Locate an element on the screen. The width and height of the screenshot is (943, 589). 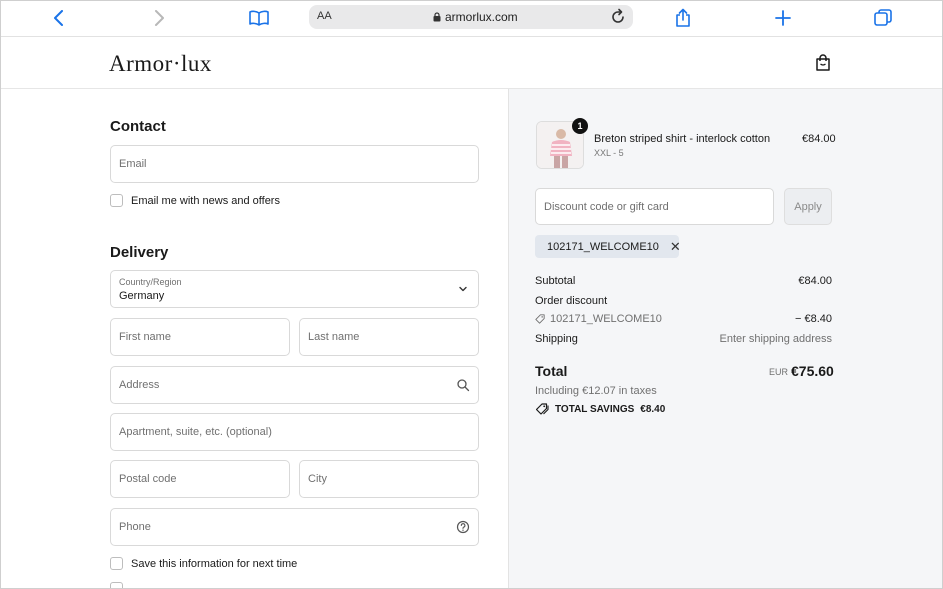
country-select: Country/Region Germany is located at coordinates (294, 289).